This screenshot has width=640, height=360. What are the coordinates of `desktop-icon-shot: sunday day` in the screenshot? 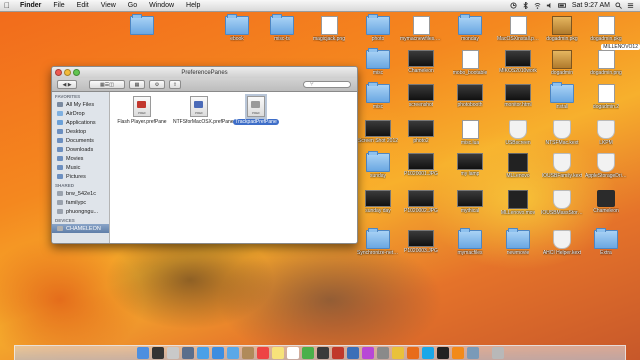 It's located at (378, 203).